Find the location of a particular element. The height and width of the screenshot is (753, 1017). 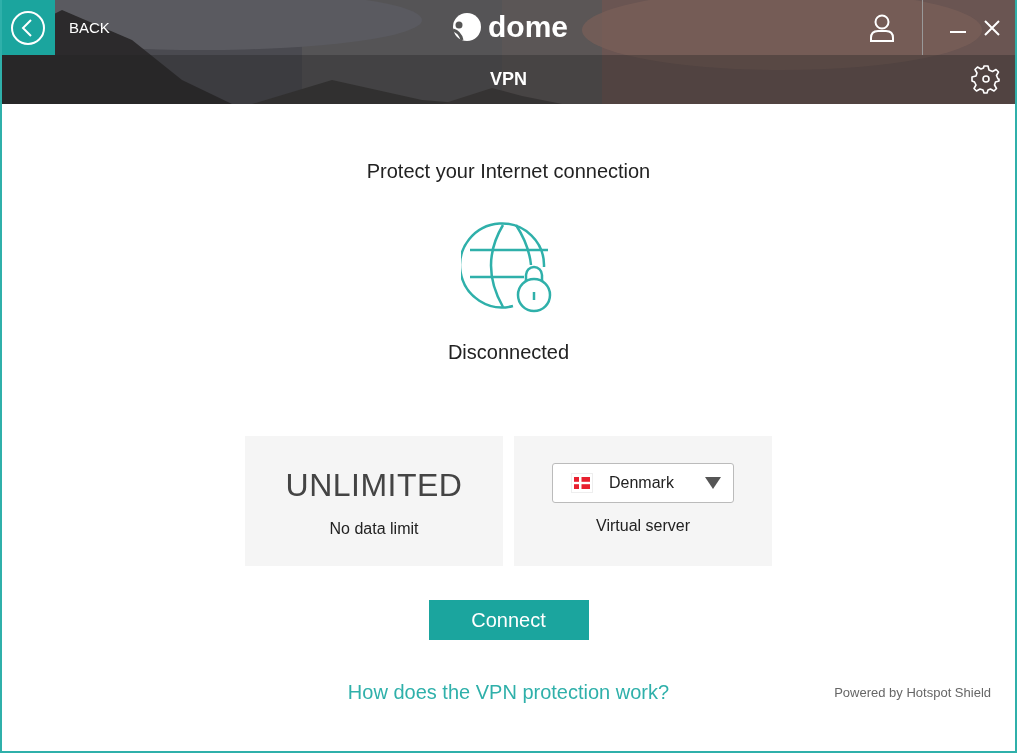

server-caption: Virtual server is located at coordinates (643, 526).